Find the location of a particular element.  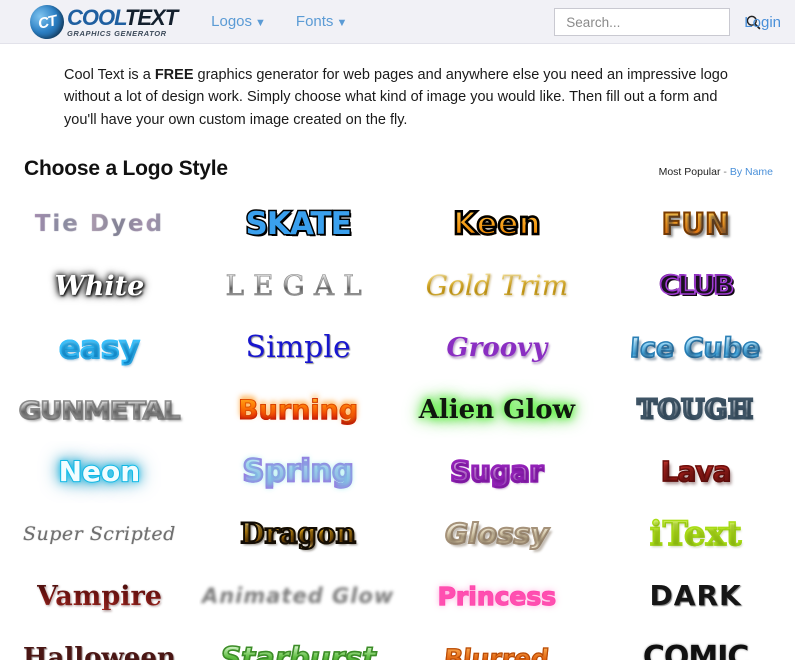

brand-logo: CT COOLTEXT GRAPHICS GENERATOR is located at coordinates (102, 21).